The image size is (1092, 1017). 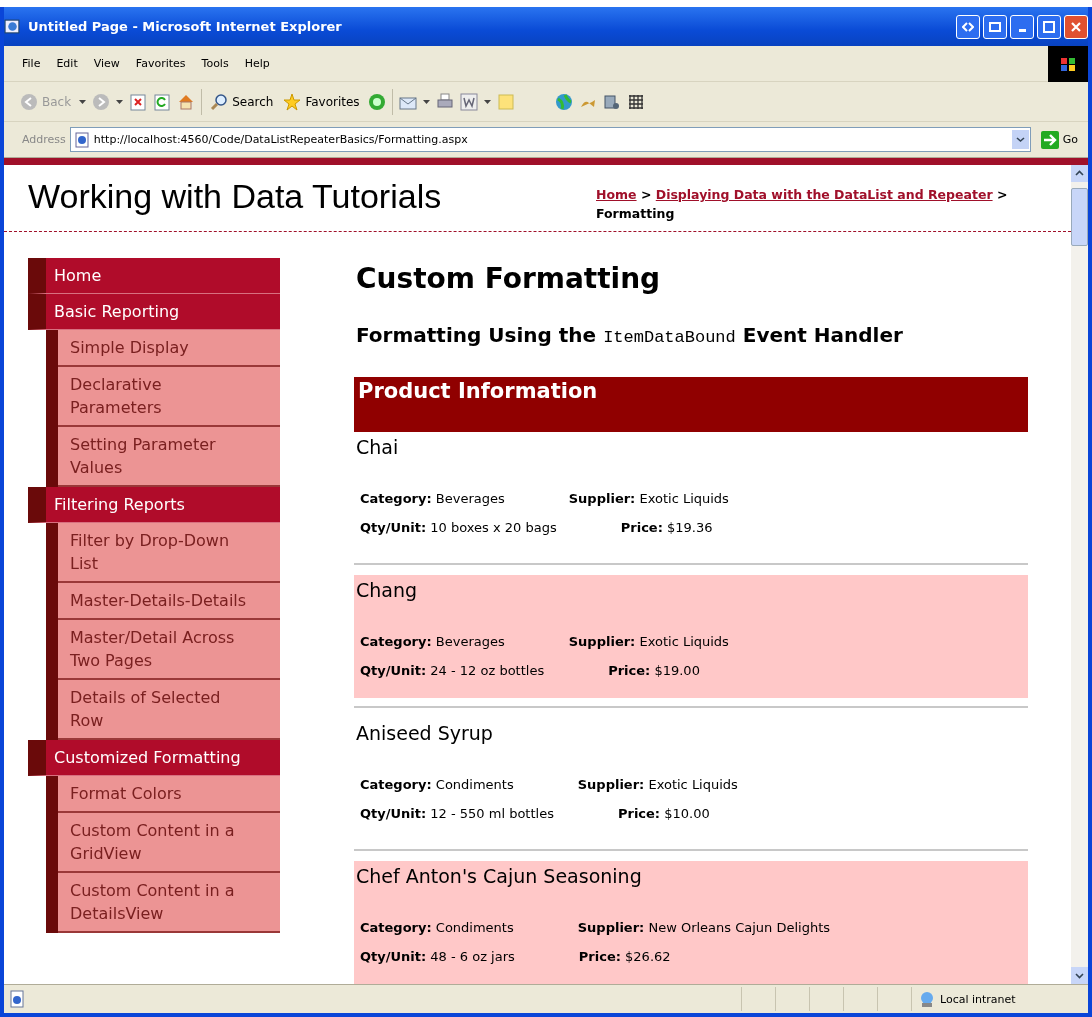 I want to click on sidebar-item: Declarative Parameters, so click(x=169, y=397).